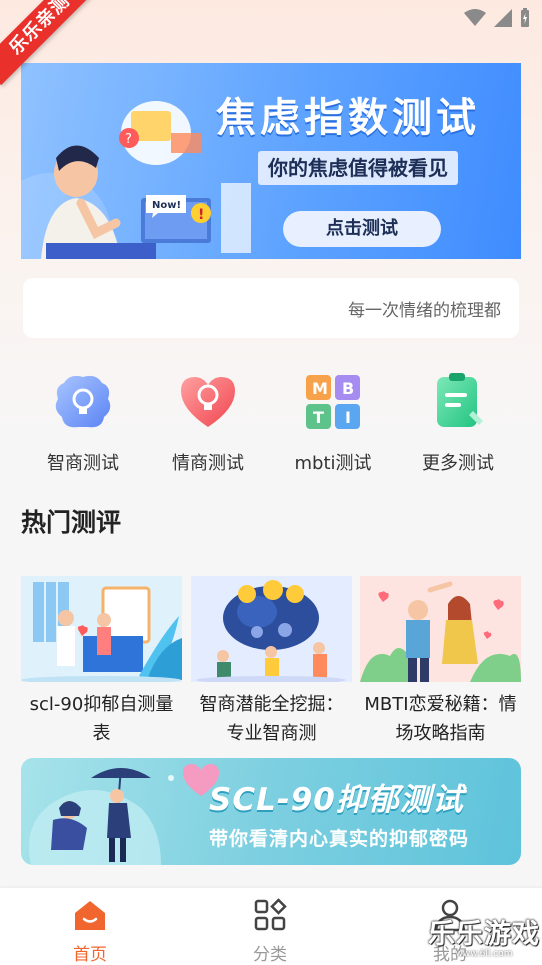 This screenshot has width=542, height=965. I want to click on site-watermark: 乐乐游戏 www.6ll.com, so click(484, 937).